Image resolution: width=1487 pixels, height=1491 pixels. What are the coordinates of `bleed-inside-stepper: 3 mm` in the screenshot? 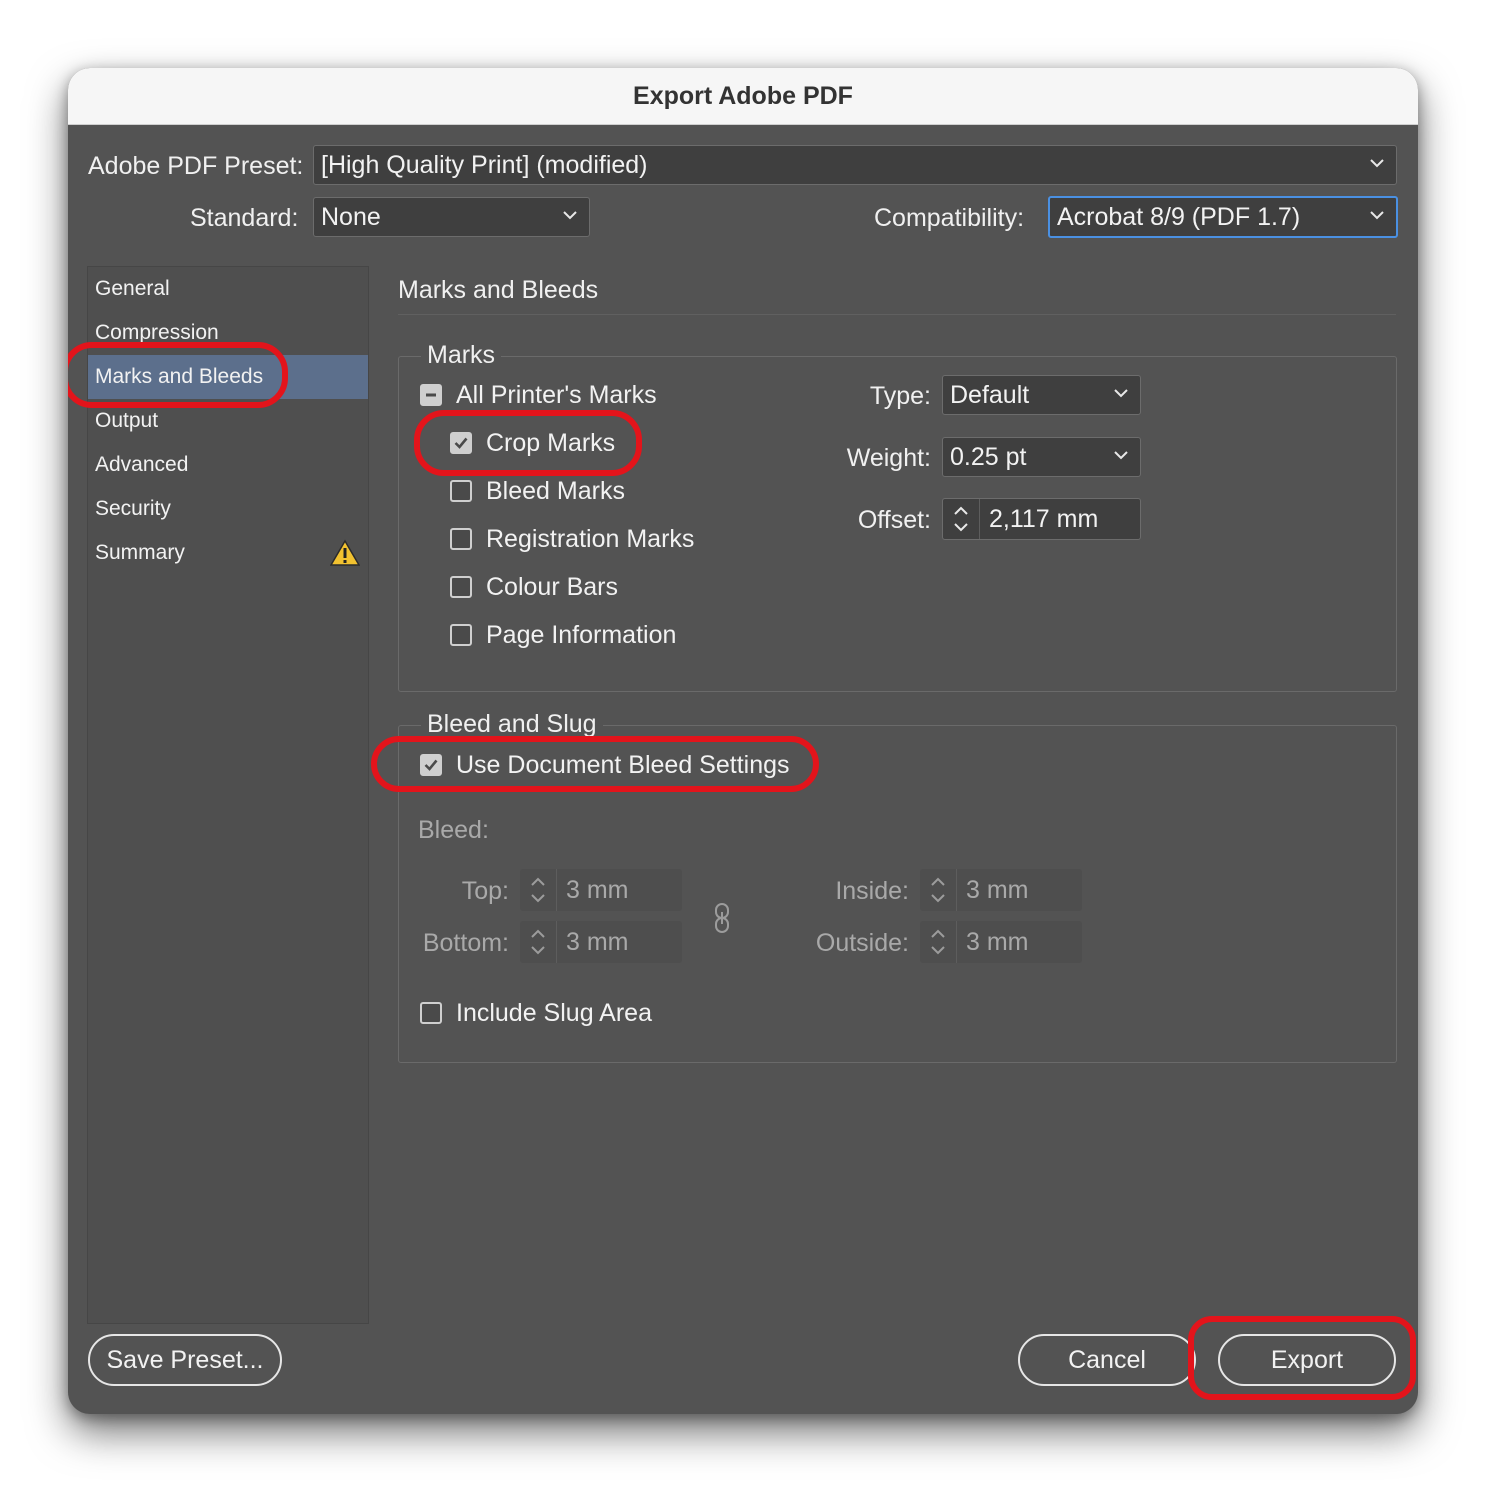 It's located at (1001, 890).